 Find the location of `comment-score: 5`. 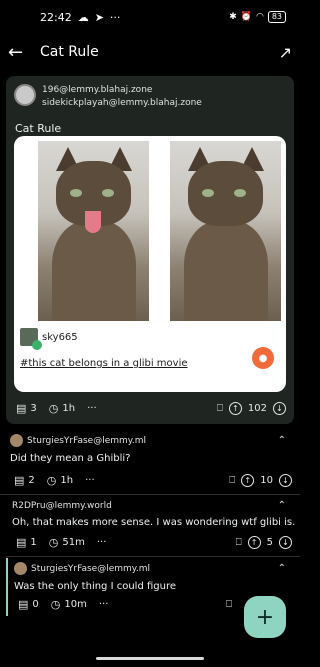

comment-score: 5 is located at coordinates (269, 542).